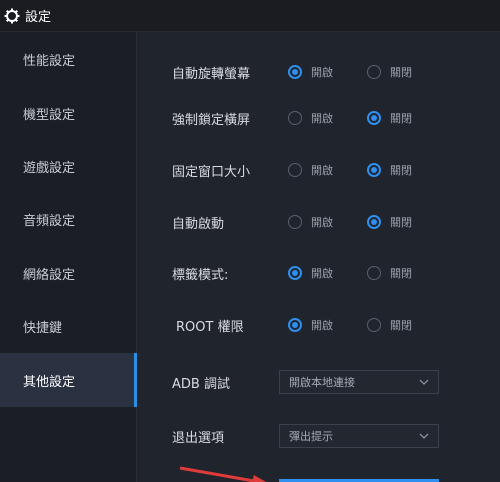 The image size is (500, 482). I want to click on sidebar-item-game: 遊戲設定, so click(68, 166).